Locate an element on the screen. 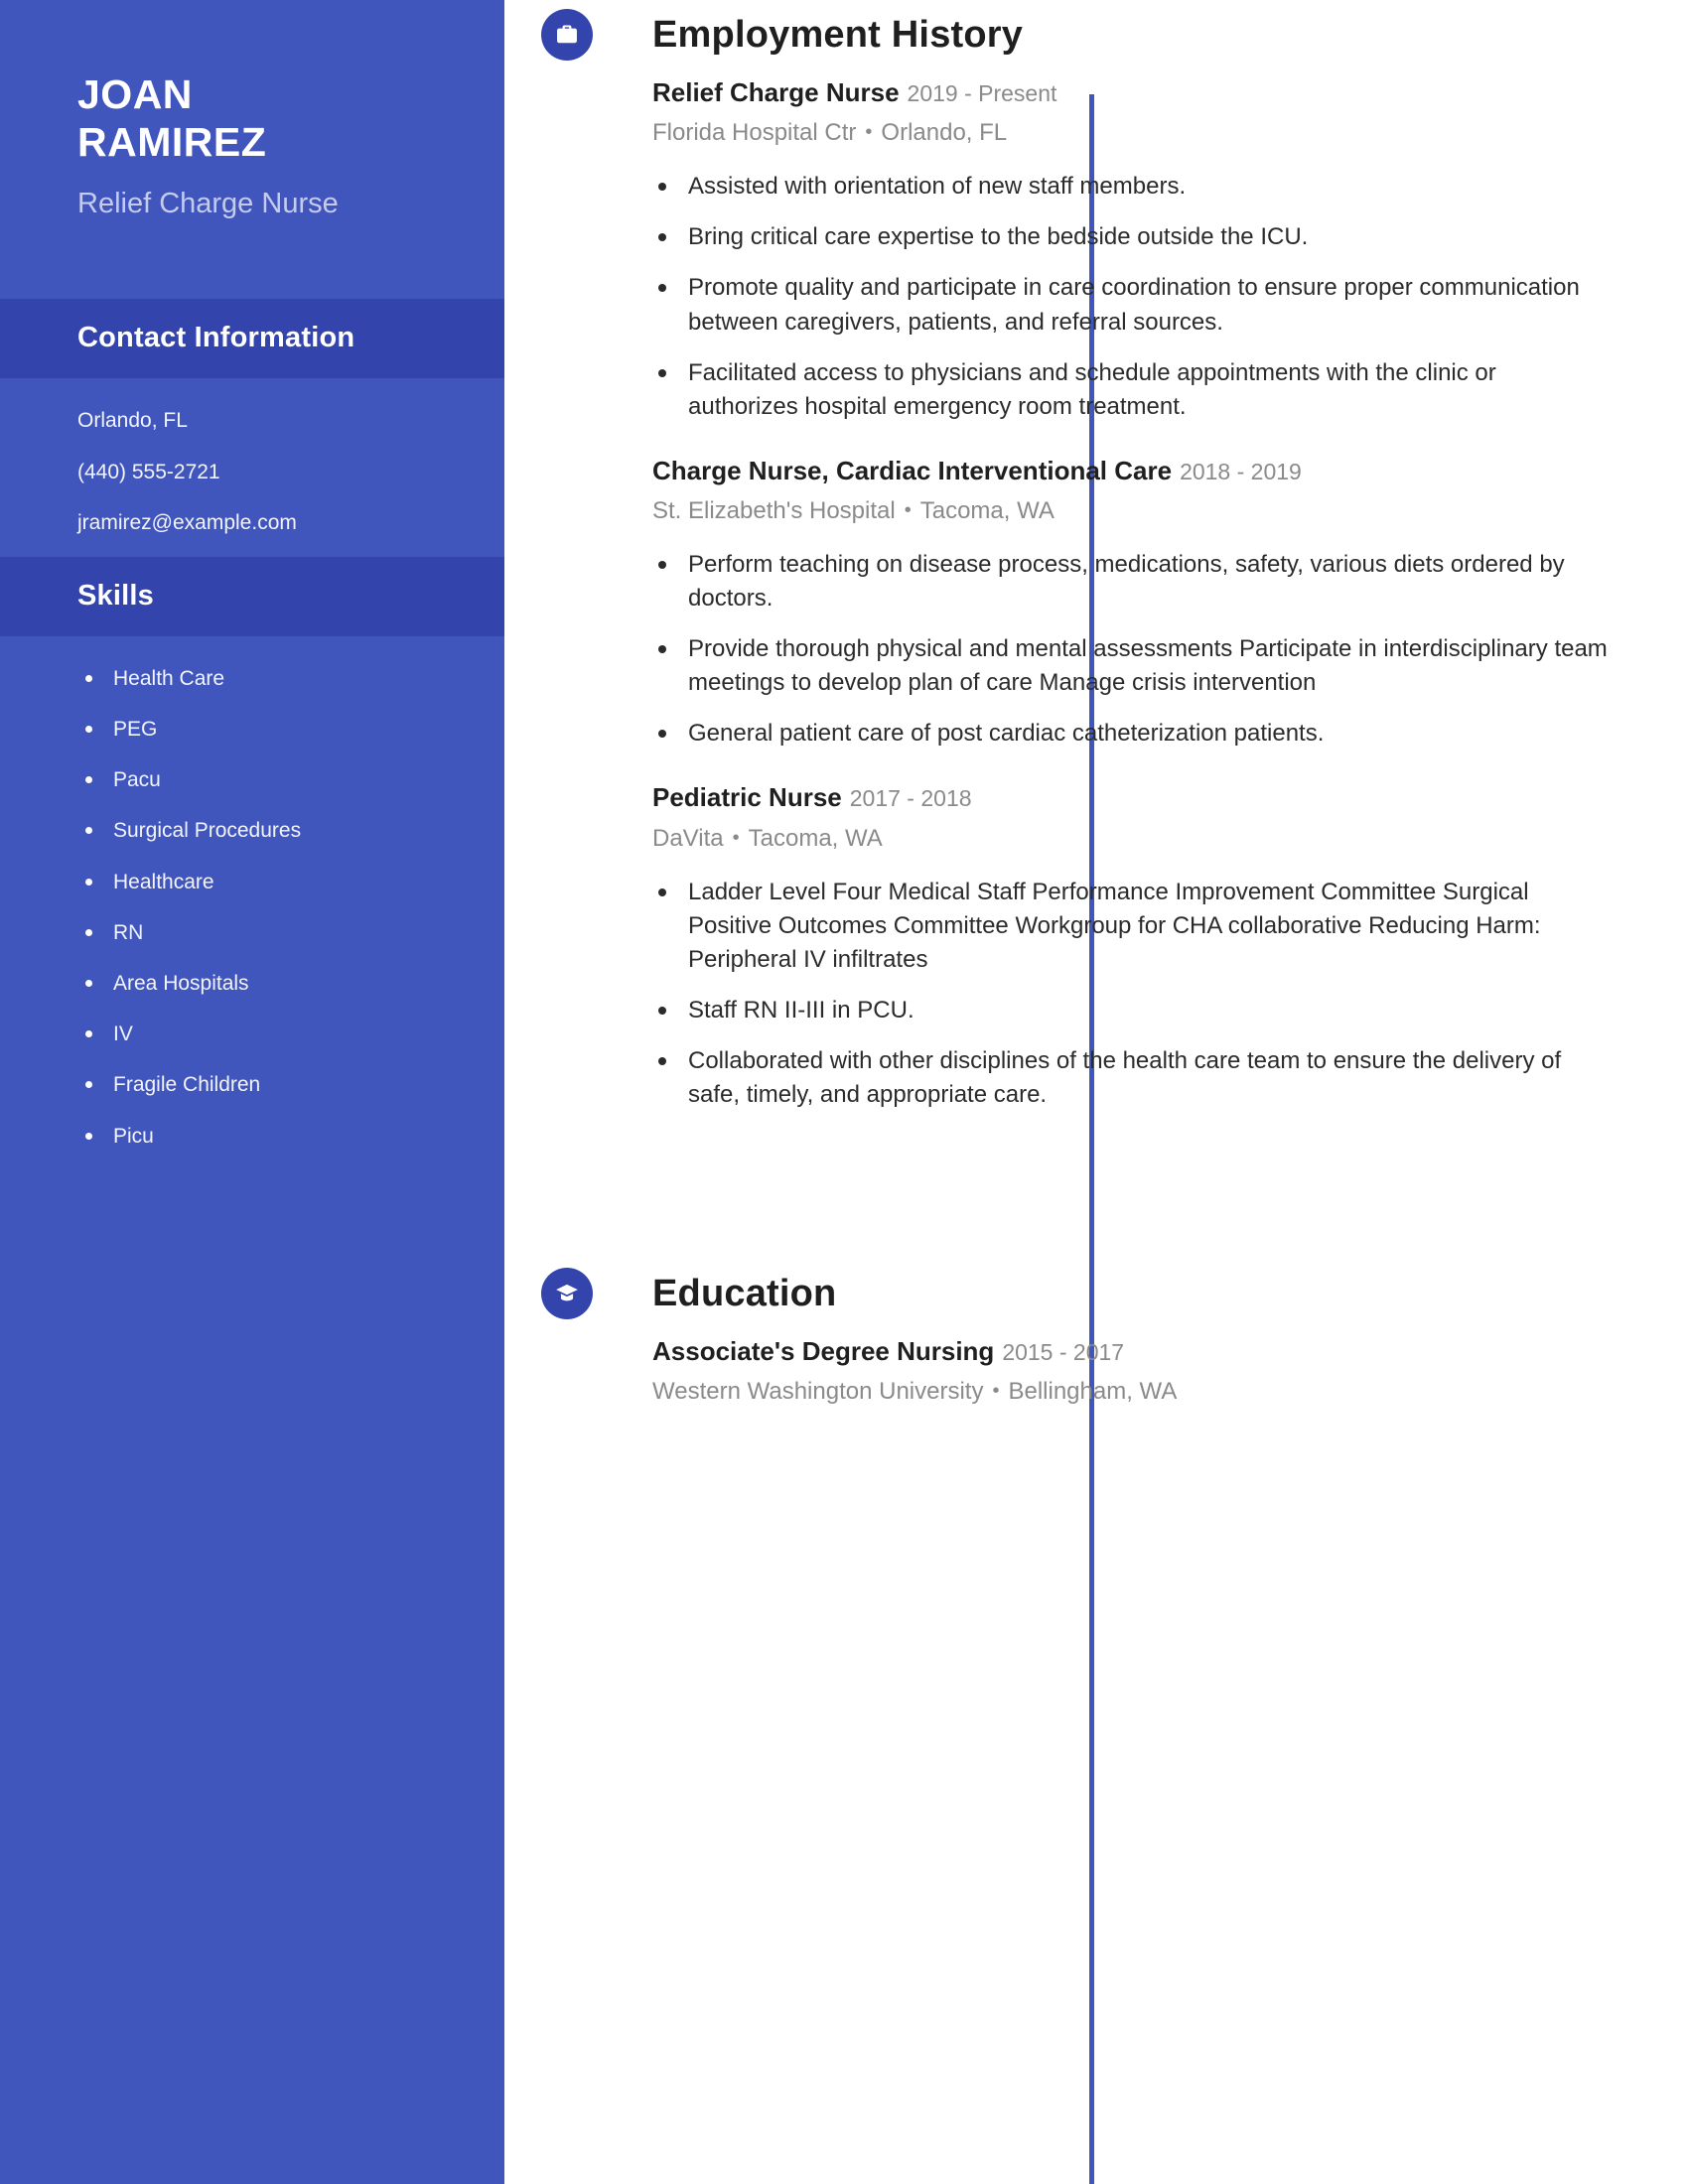  contact-email: jramirez@example.com is located at coordinates (252, 522).